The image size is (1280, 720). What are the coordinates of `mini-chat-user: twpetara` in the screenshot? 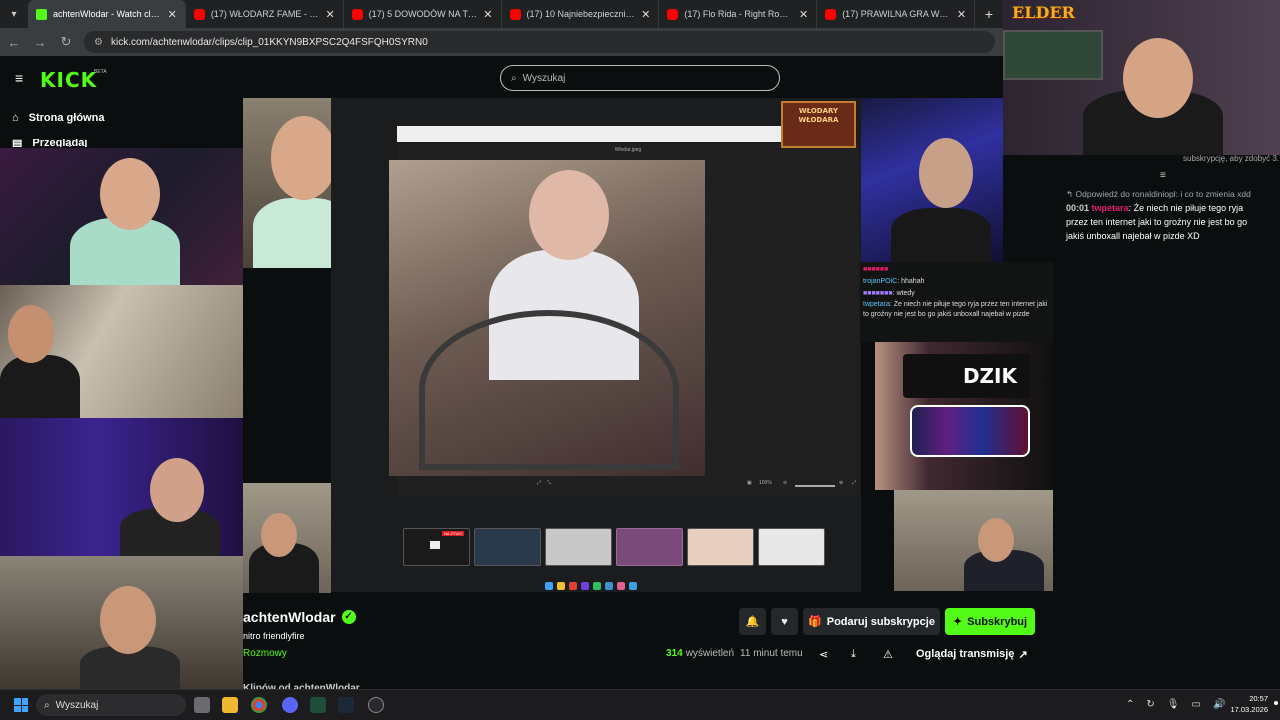 It's located at (876, 304).